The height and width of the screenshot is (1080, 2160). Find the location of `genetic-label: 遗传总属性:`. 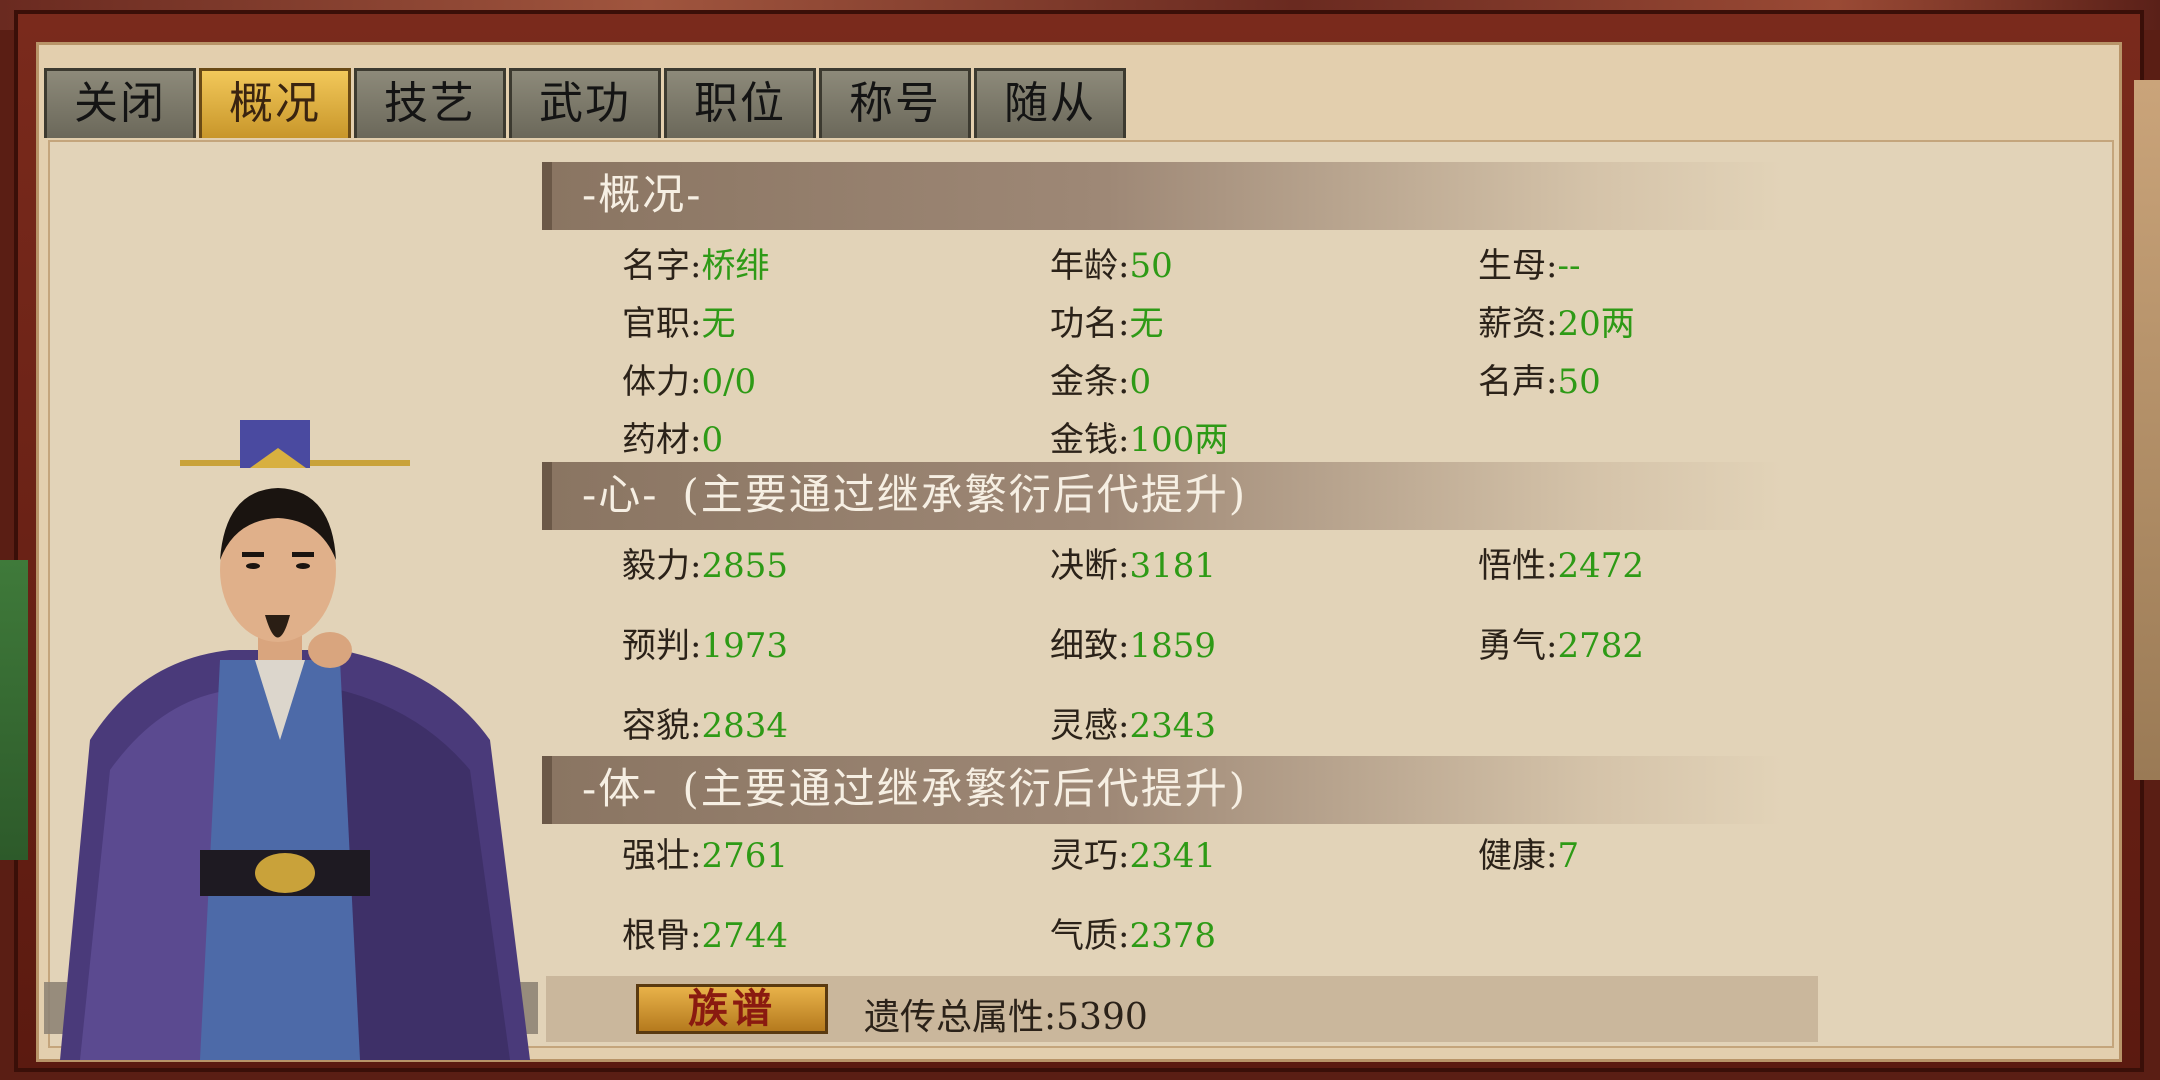

genetic-label: 遗传总属性: is located at coordinates (960, 1017).